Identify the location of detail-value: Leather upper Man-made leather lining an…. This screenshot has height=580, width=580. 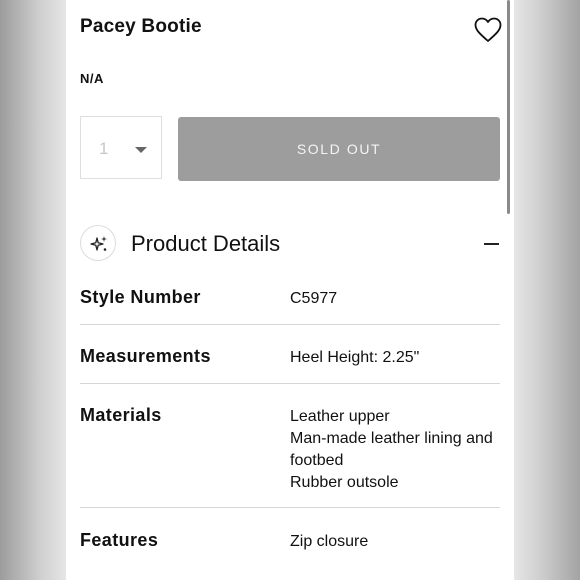
(397, 450).